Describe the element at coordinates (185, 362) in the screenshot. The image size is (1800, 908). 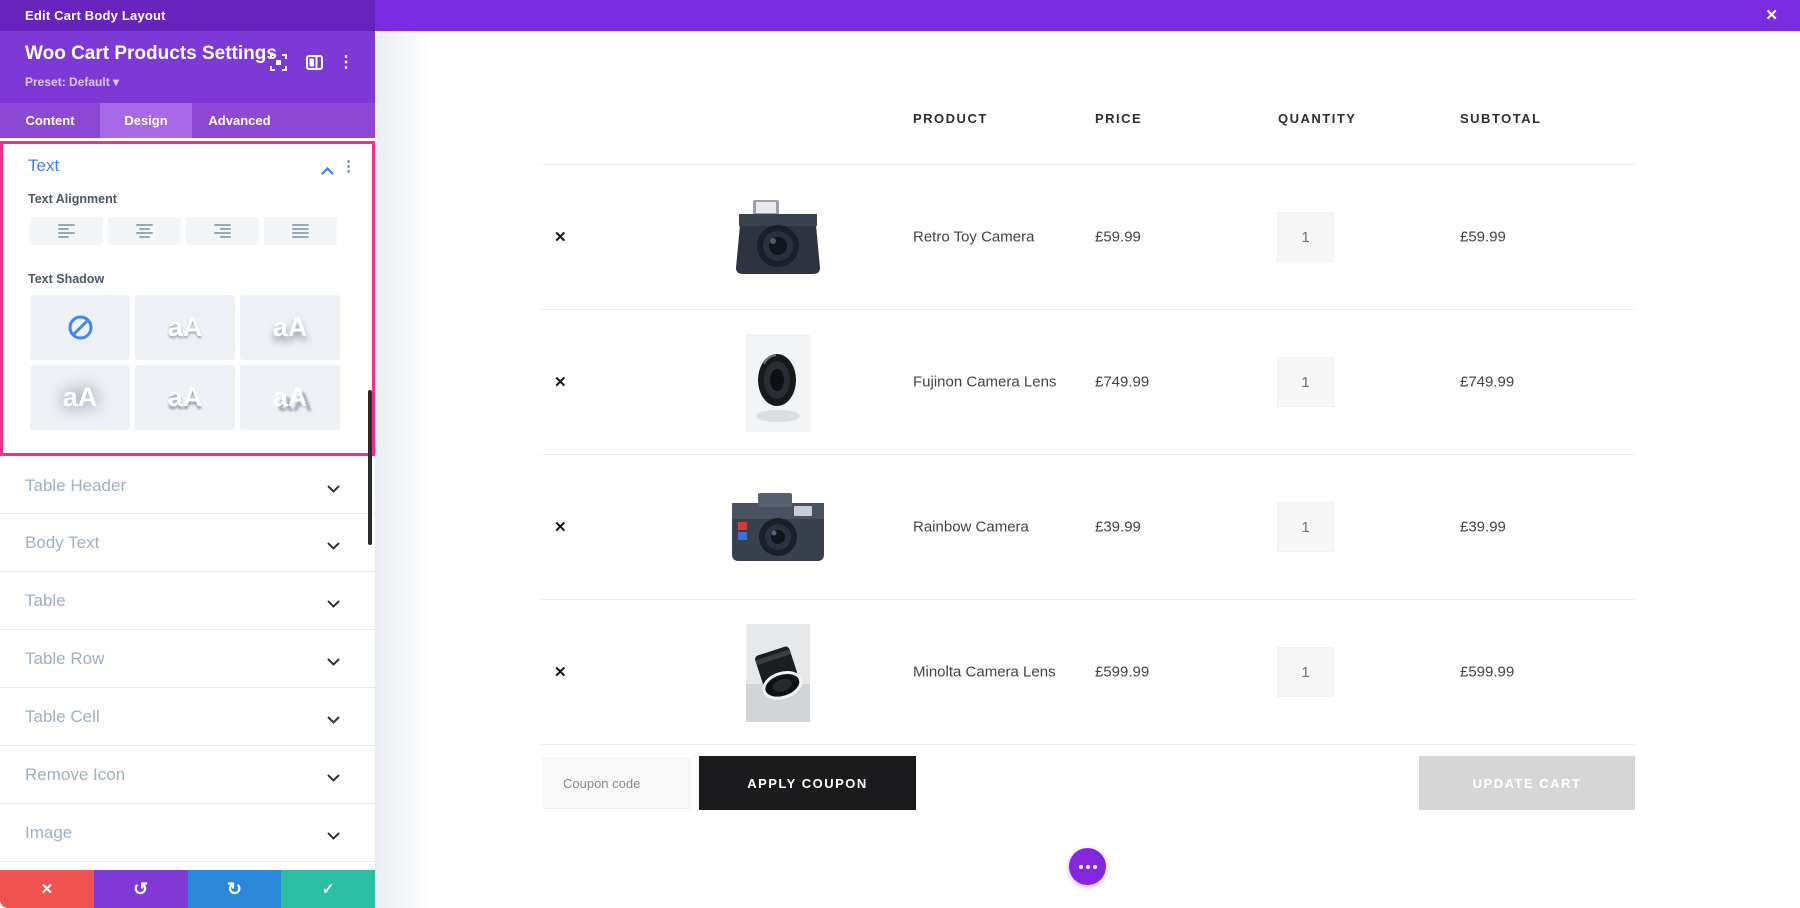
I see `text-shadow-options: aA aA aA aA aA` at that location.